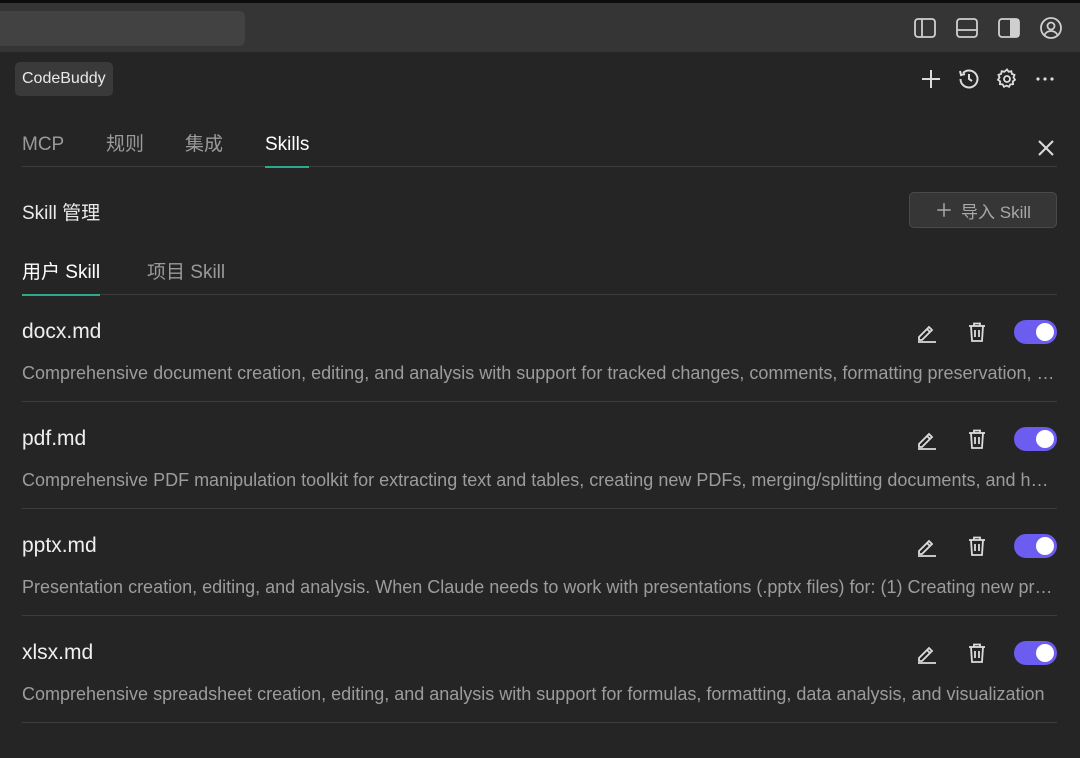 The width and height of the screenshot is (1080, 758). Describe the element at coordinates (61, 213) in the screenshot. I see `section-title: Skill 管理` at that location.